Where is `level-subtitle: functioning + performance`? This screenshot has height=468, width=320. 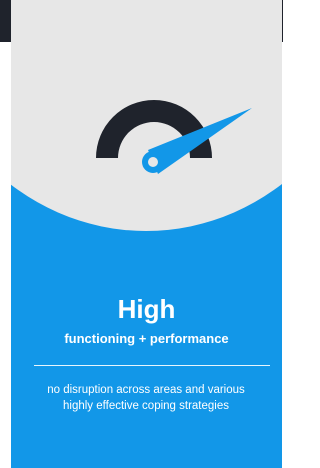
level-subtitle: functioning + performance is located at coordinates (146, 338).